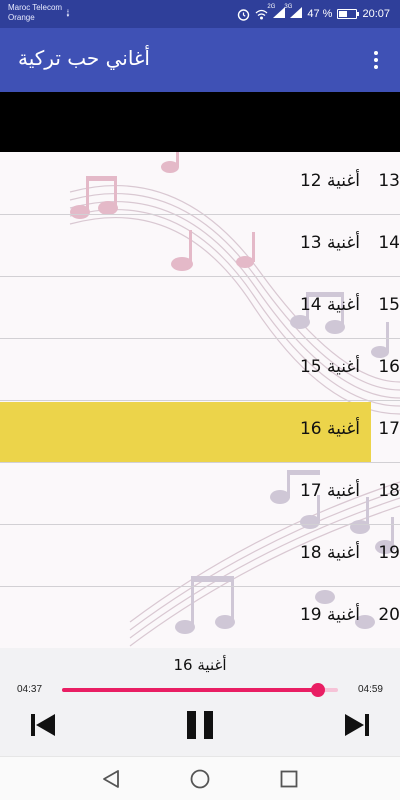  I want to click on seek-progress, so click(190, 690).